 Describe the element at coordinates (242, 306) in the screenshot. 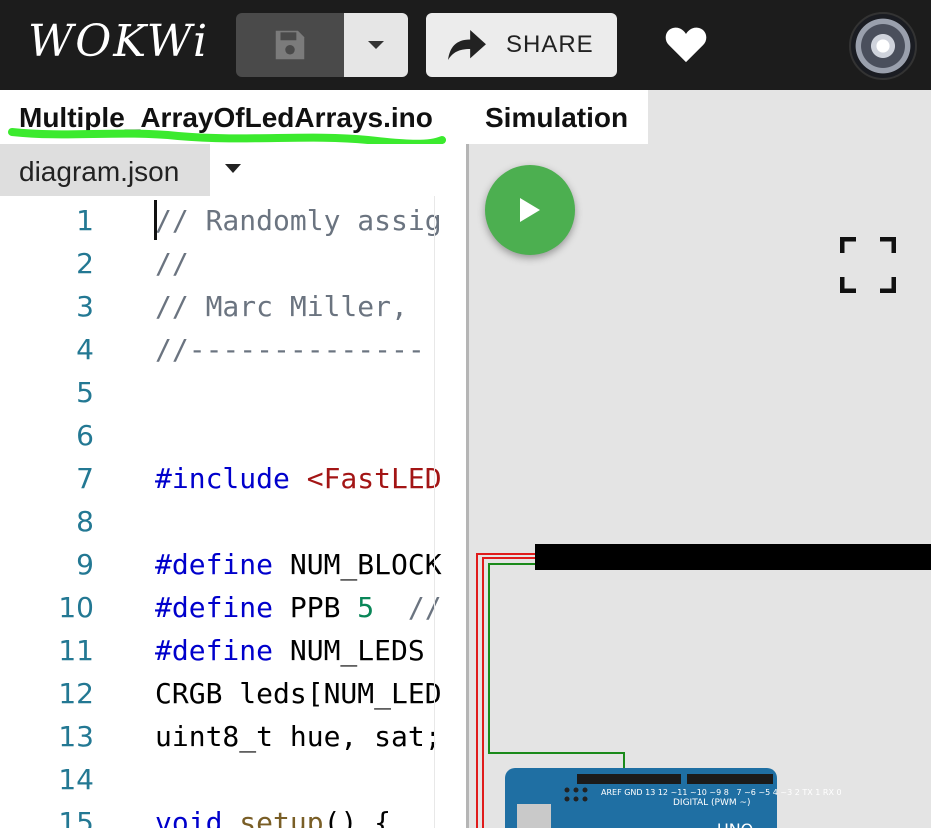

I see `code-line: 3// Marc Miller,` at that location.